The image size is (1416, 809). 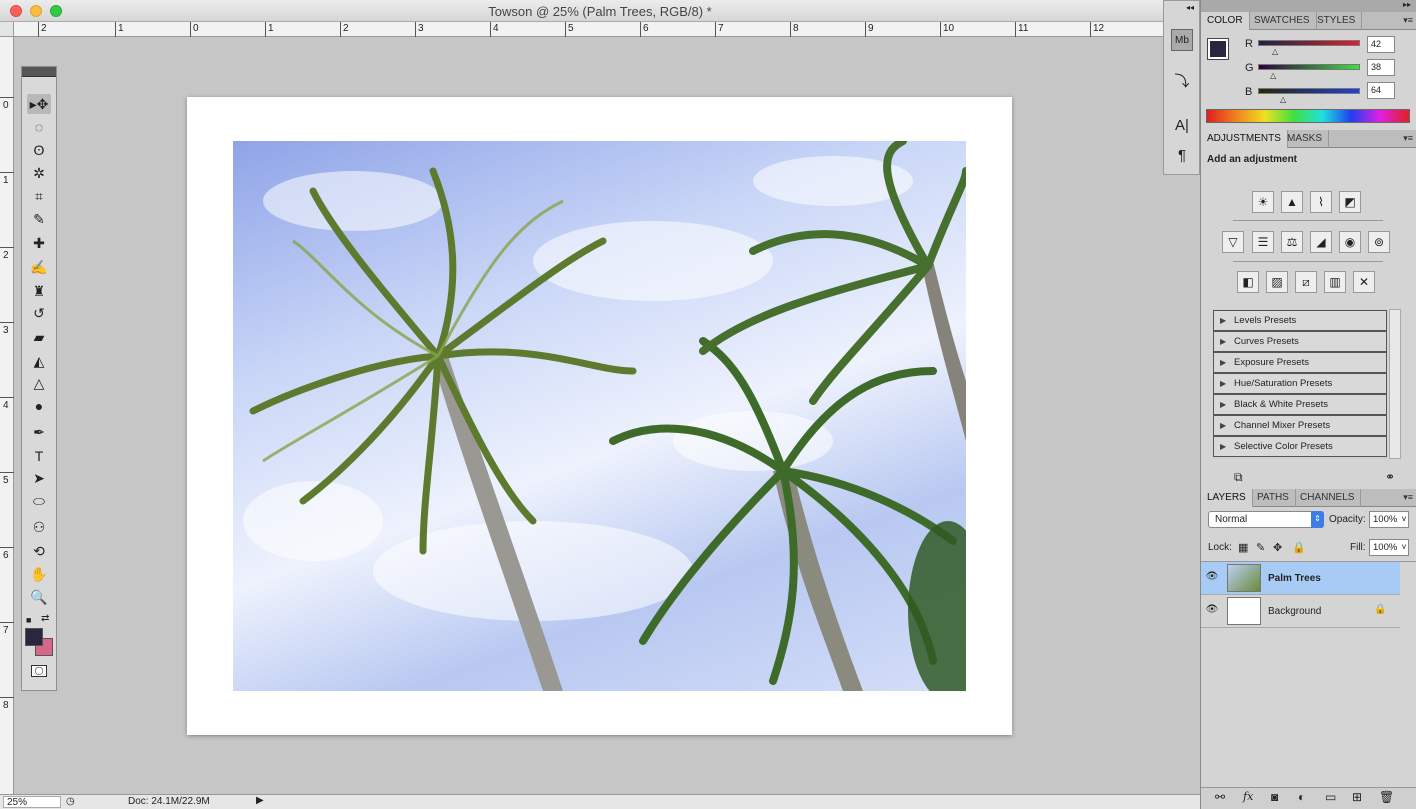 What do you see at coordinates (1407, 4) in the screenshot?
I see `collapse-panels-icon: ▸▸` at bounding box center [1407, 4].